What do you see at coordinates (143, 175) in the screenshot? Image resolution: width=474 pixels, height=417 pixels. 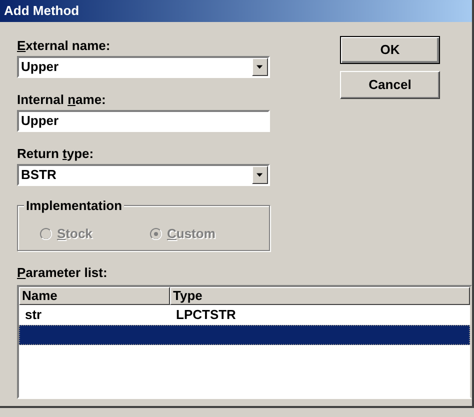 I see `dropdown: BSTR` at bounding box center [143, 175].